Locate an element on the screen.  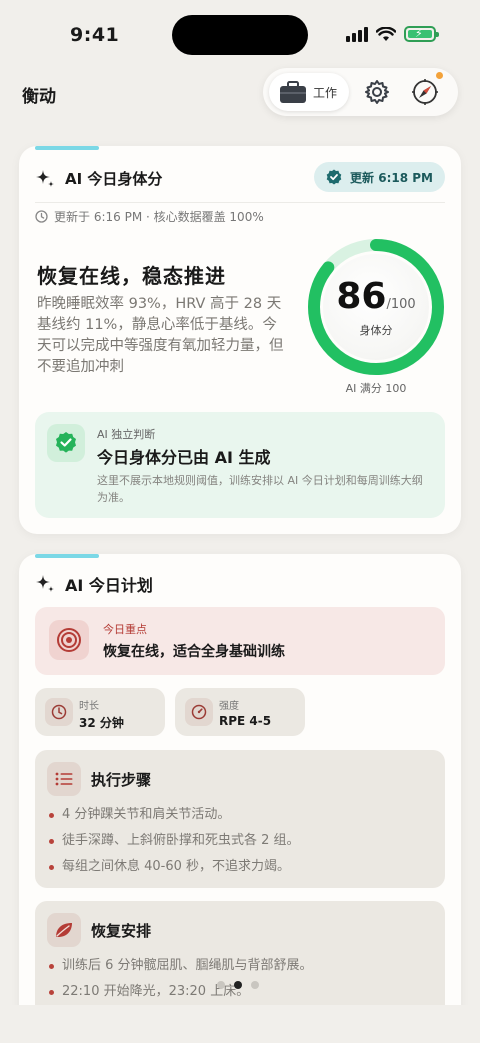
compass-icon is located at coordinates (425, 92).